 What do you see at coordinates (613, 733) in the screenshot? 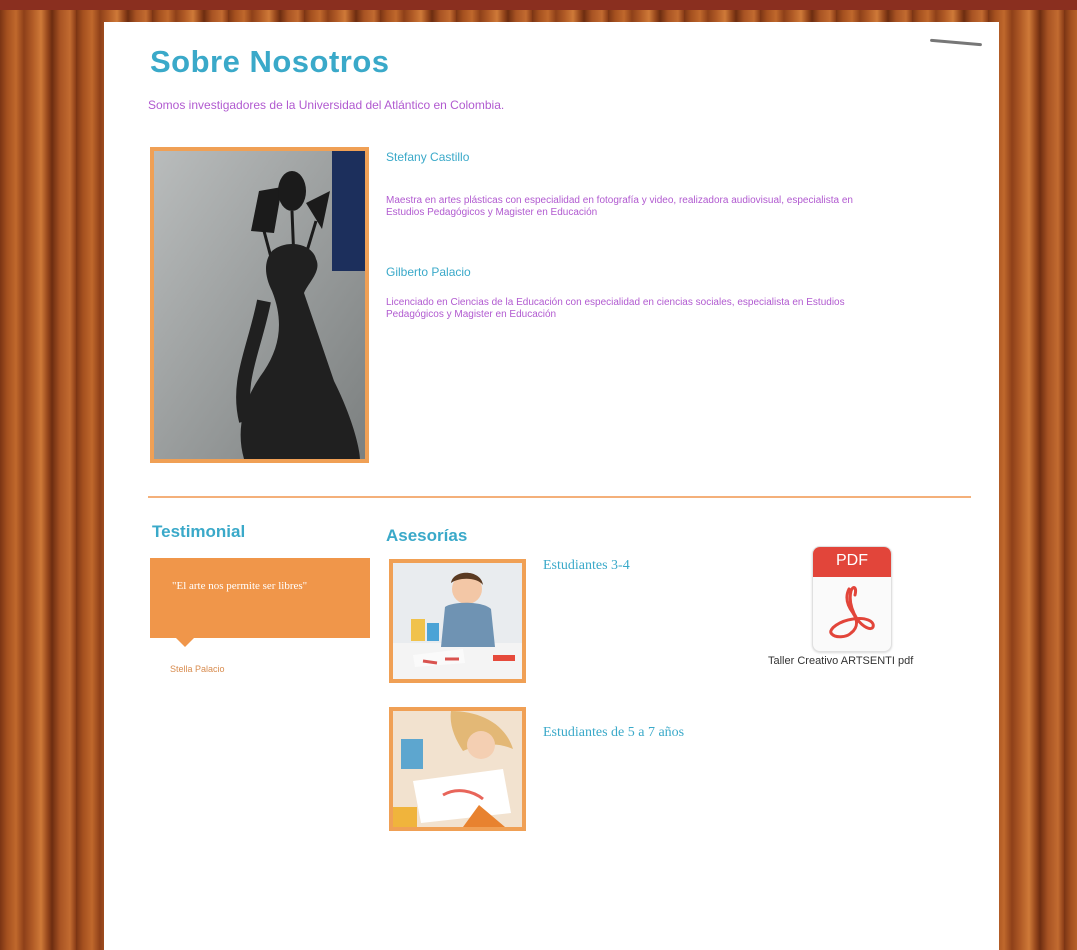
I see `advisory-link-students-5-7: Estudiantes de 5 a 7 años` at bounding box center [613, 733].